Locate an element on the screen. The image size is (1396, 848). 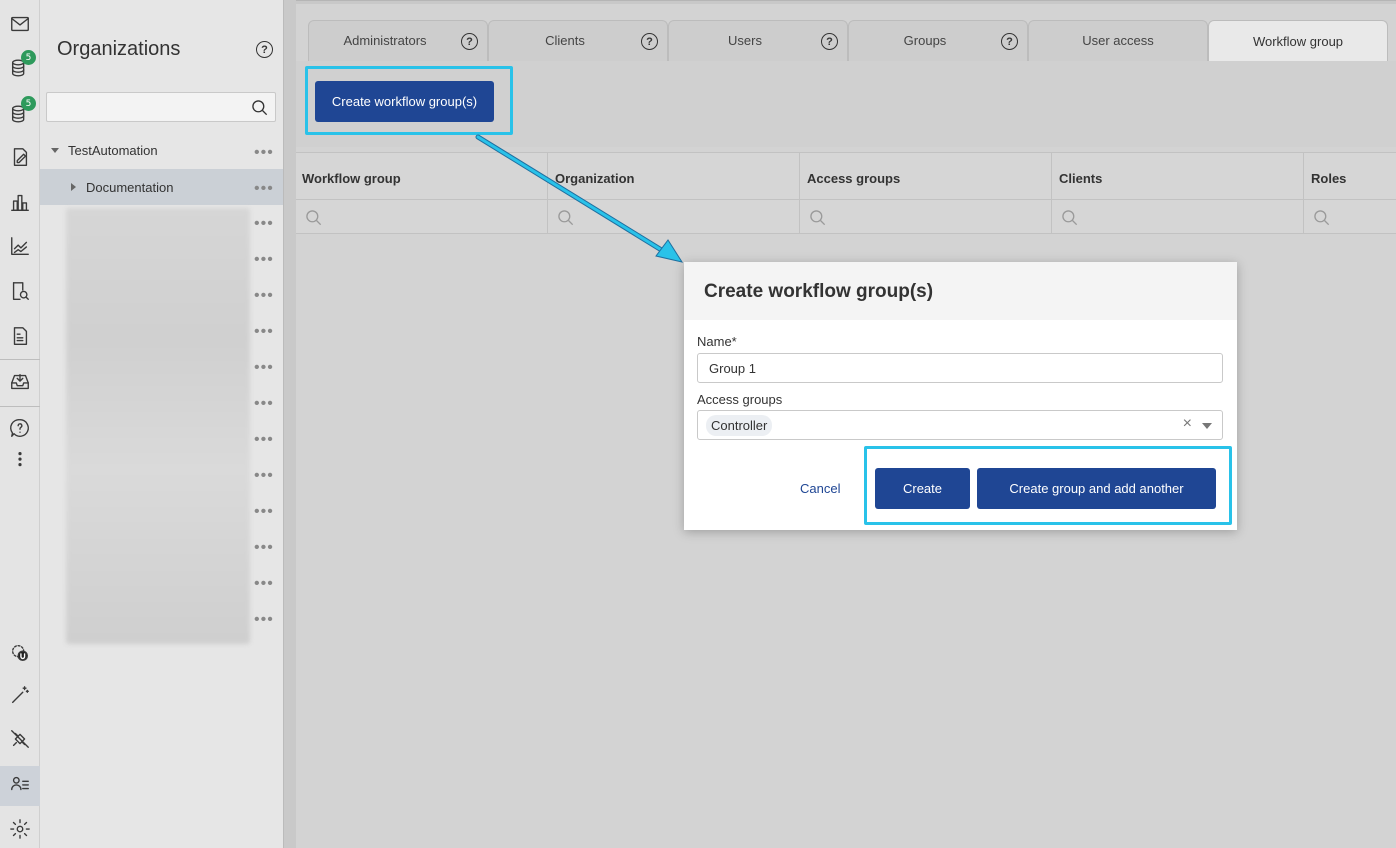
inbox-icon is located at coordinates (20, 382).